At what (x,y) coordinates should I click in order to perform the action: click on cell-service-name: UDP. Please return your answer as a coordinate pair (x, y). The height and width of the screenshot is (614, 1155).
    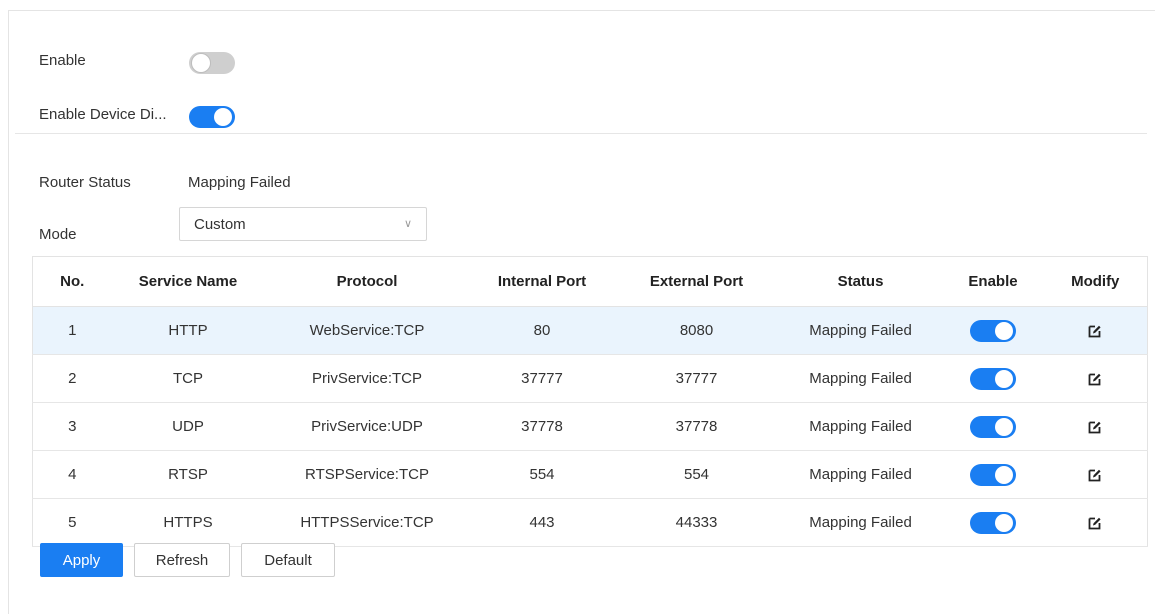
    Looking at the image, I should click on (188, 426).